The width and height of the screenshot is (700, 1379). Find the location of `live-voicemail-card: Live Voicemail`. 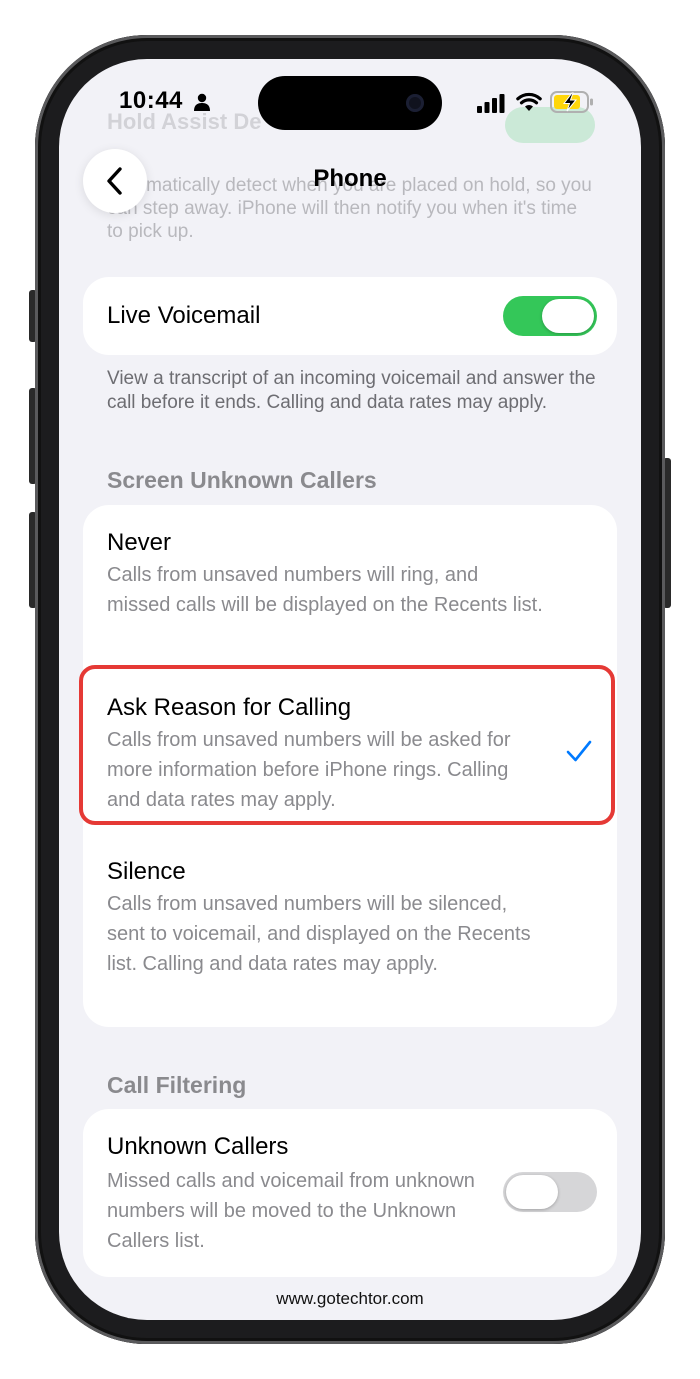

live-voicemail-card: Live Voicemail is located at coordinates (350, 316).